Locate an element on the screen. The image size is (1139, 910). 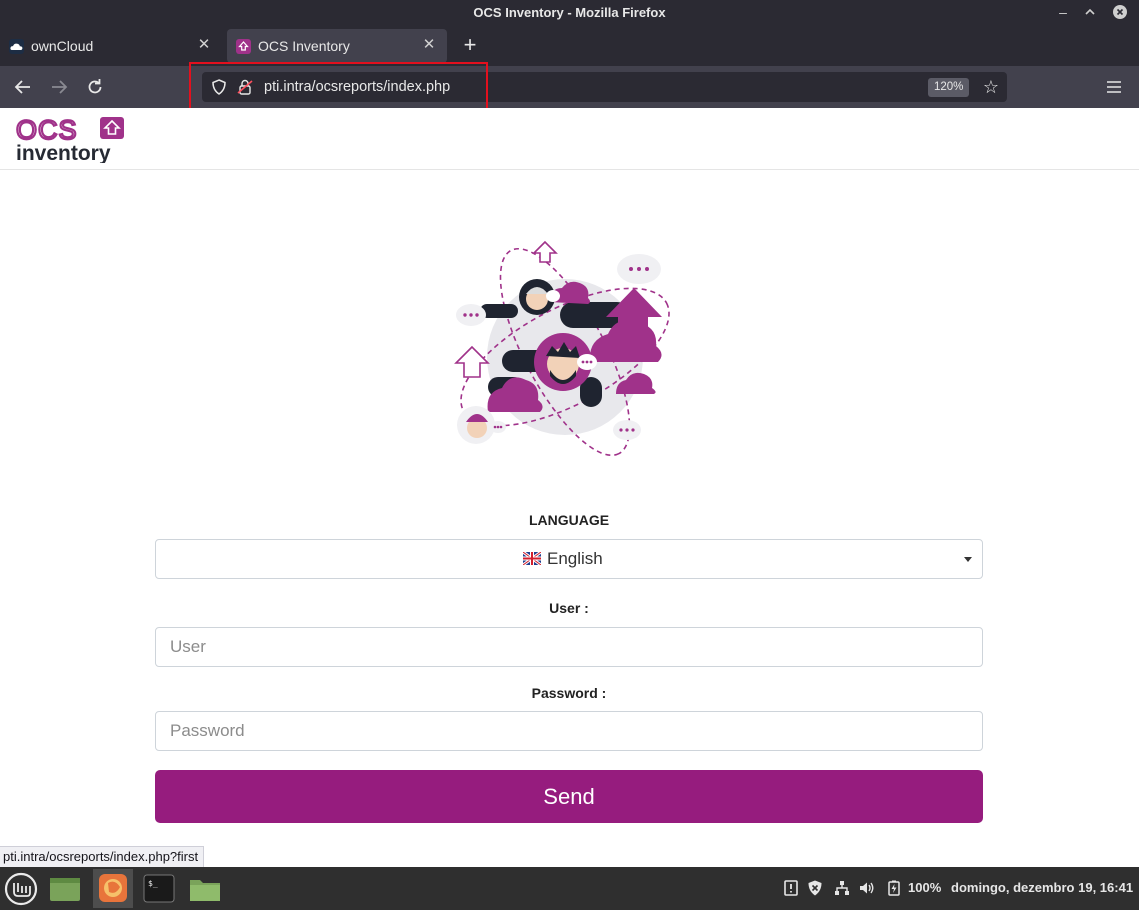
maximize-button is located at coordinates (1090, 12).